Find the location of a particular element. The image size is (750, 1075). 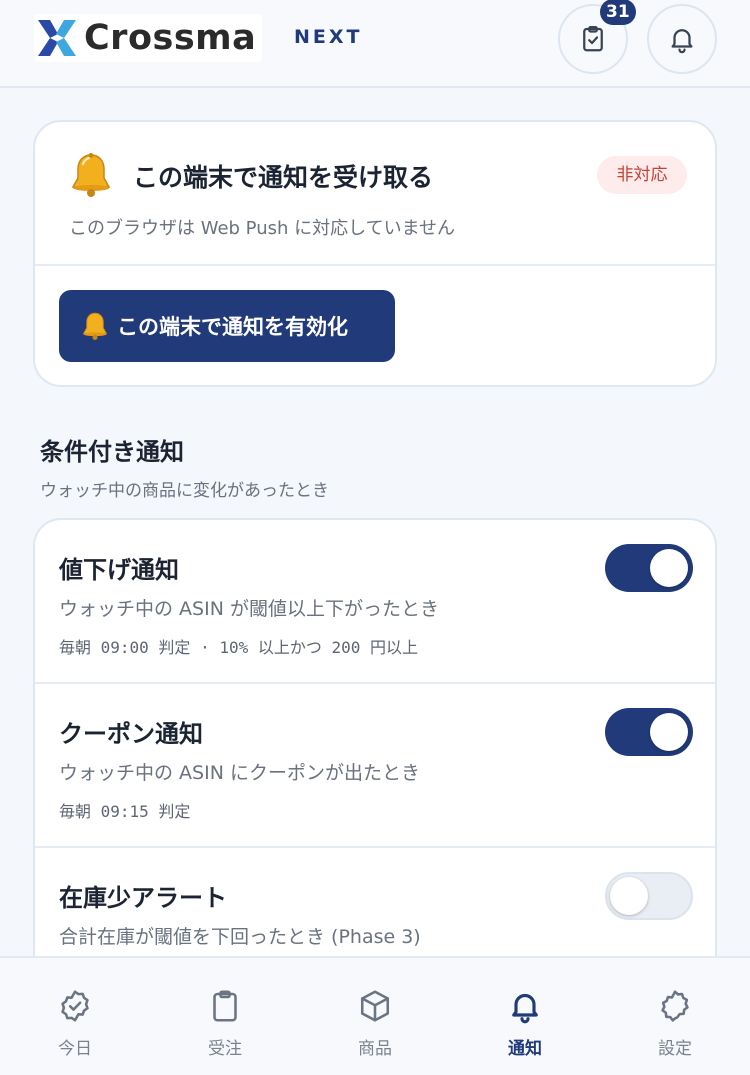

item-schedule: 毎朝 09:15 判定 is located at coordinates (125, 811).